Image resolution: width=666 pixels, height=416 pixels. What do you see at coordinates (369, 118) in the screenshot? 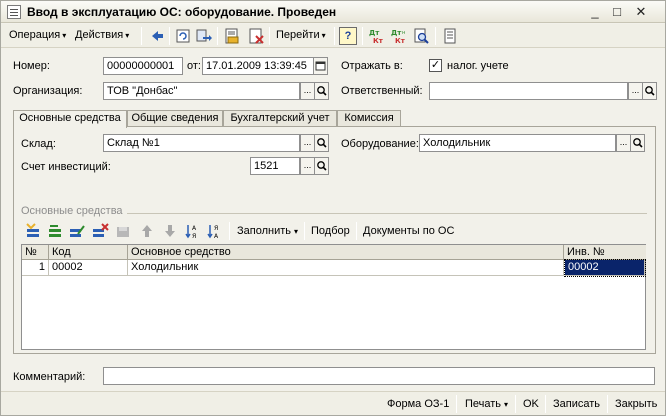
I see `tab-commission: Комиссия` at bounding box center [369, 118].